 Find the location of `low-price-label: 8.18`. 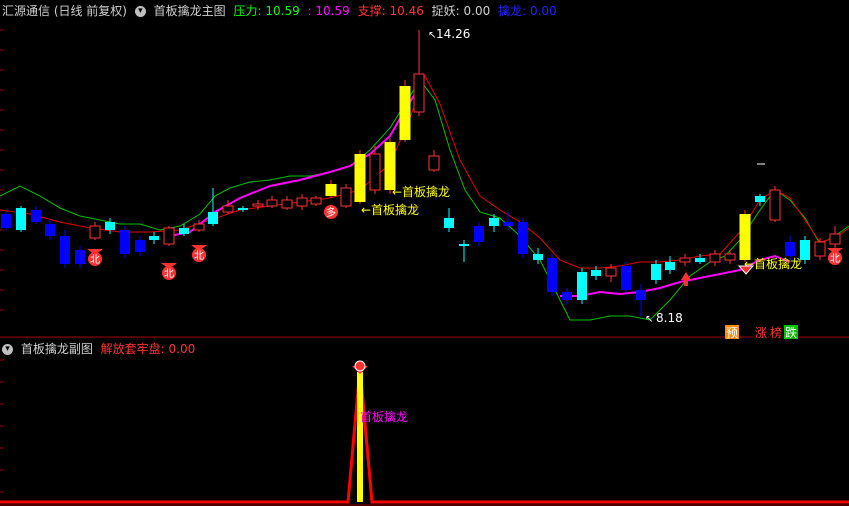

low-price-label: 8.18 is located at coordinates (669, 318).